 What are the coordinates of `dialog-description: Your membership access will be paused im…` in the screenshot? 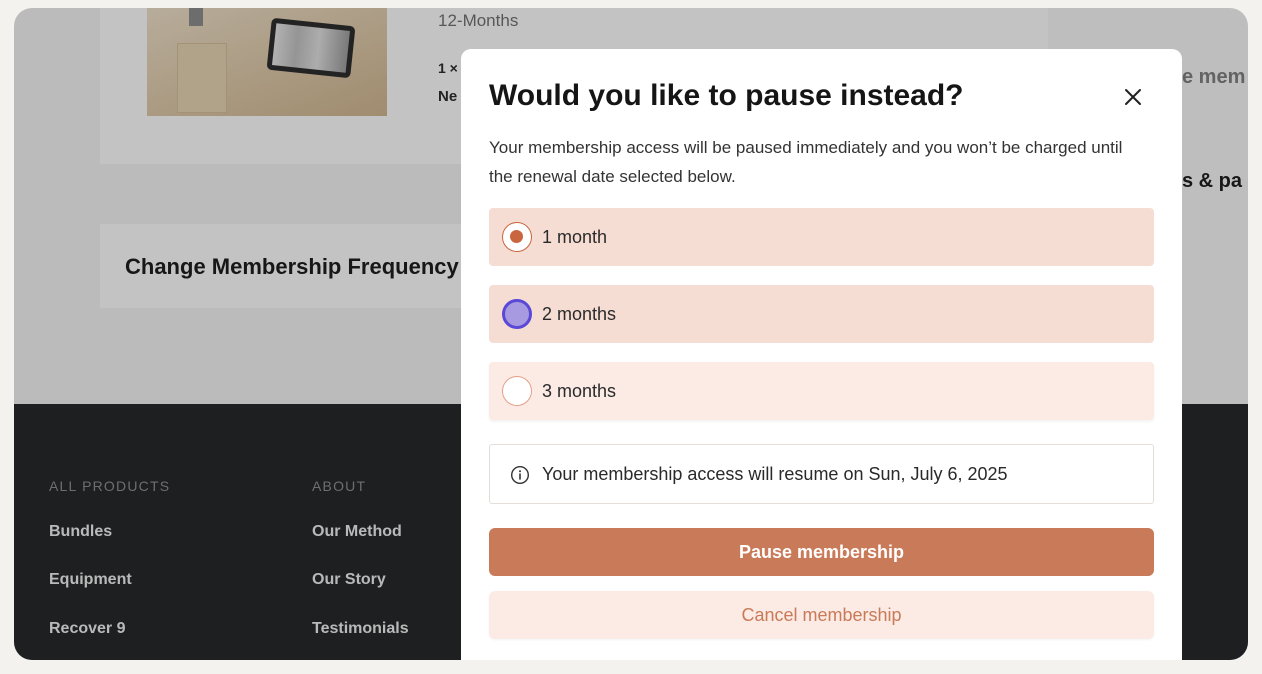 It's located at (806, 162).